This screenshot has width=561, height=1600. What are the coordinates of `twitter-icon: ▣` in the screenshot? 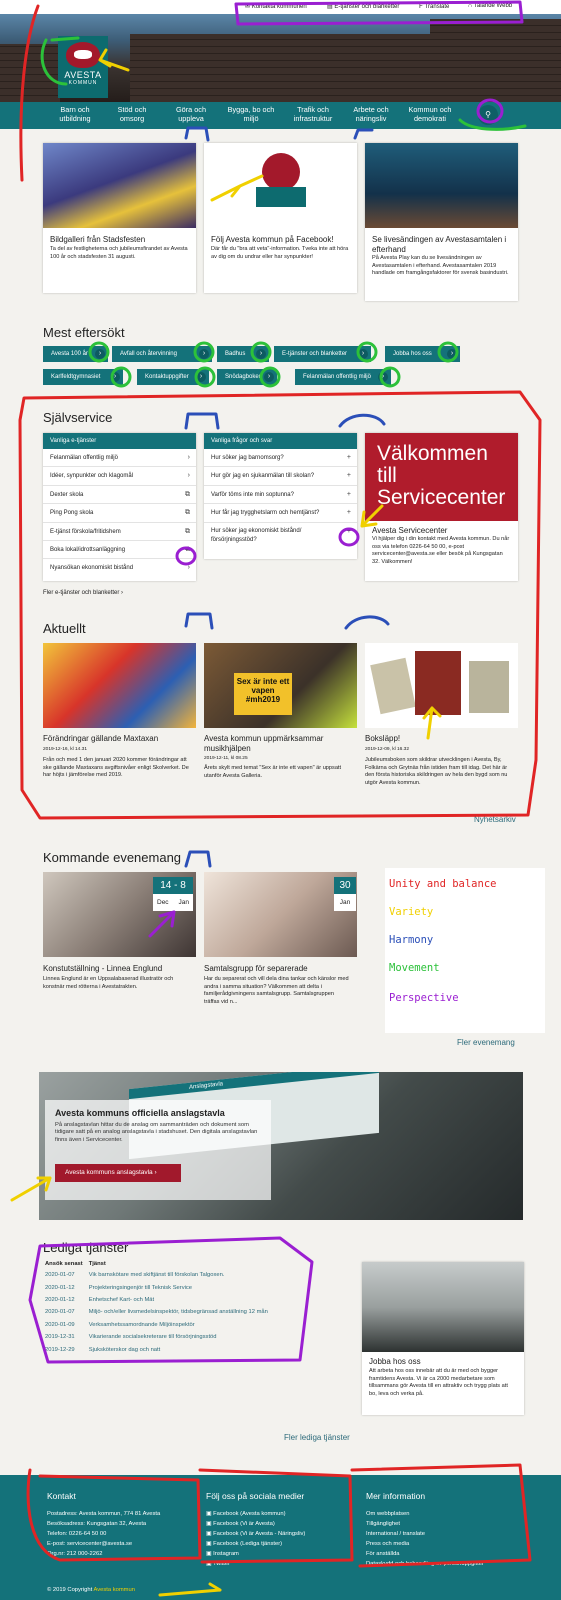 It's located at (209, 1564).